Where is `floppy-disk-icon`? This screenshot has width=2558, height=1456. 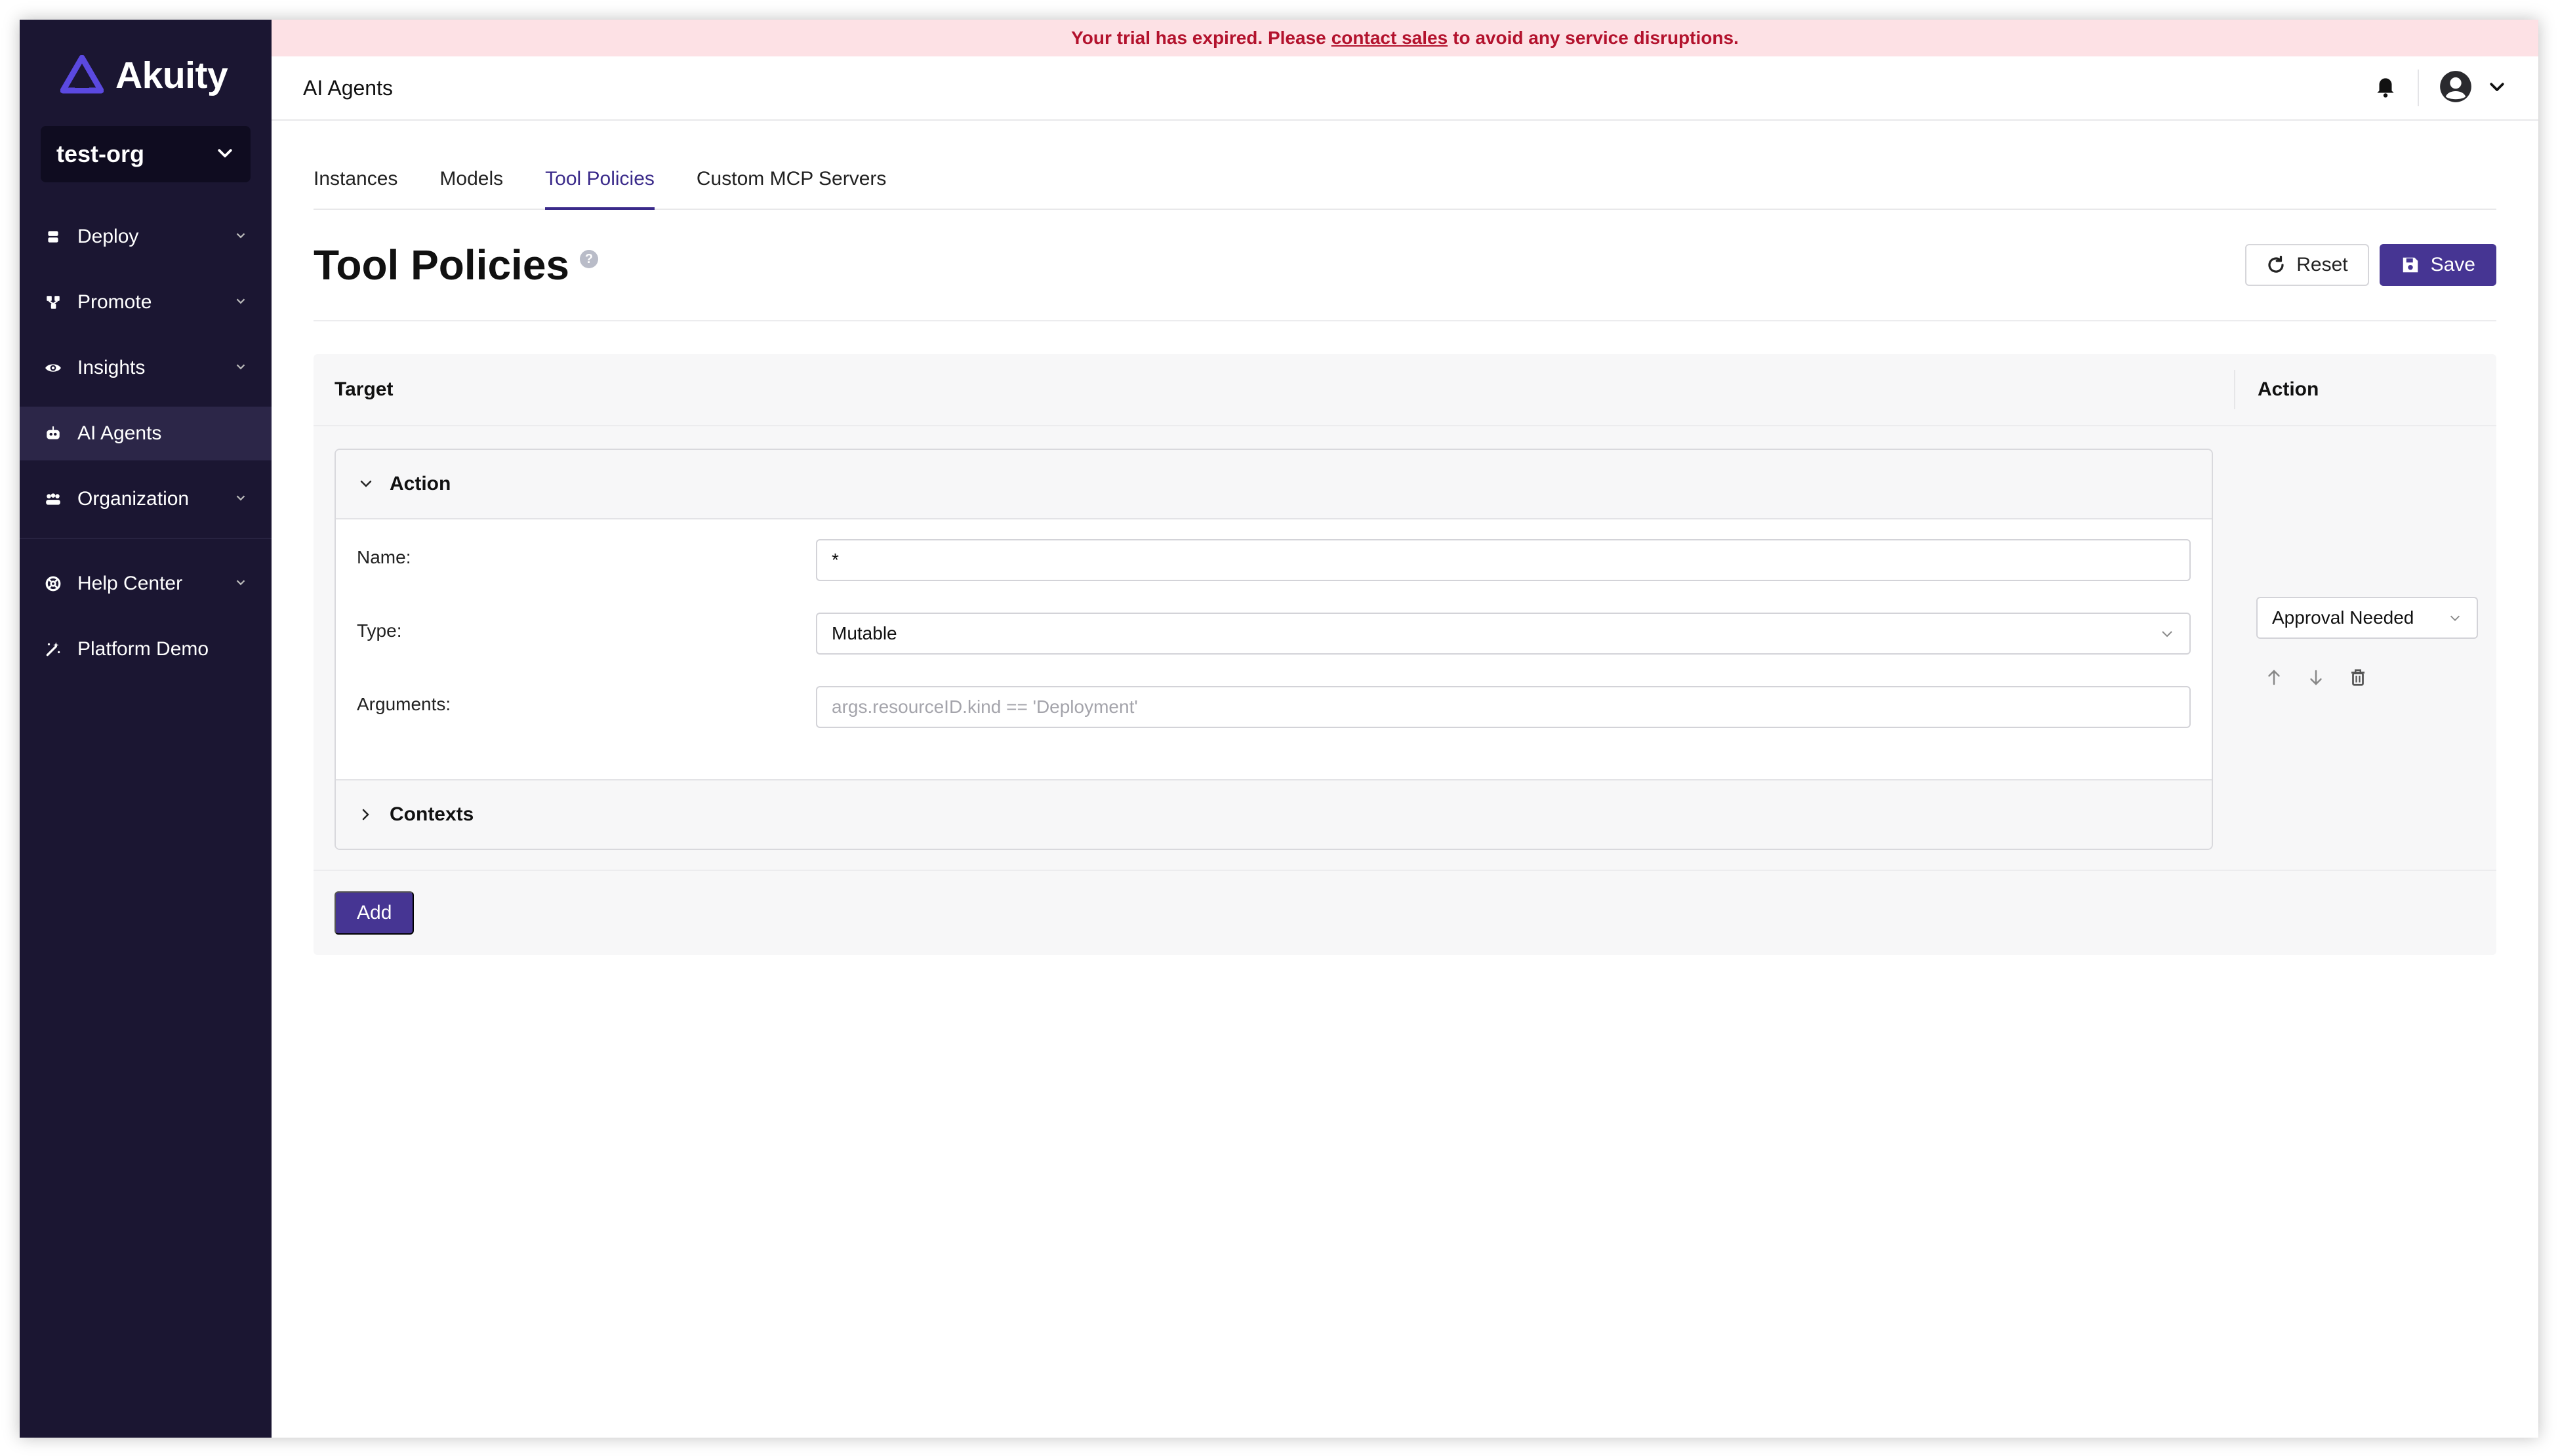 floppy-disk-icon is located at coordinates (2410, 265).